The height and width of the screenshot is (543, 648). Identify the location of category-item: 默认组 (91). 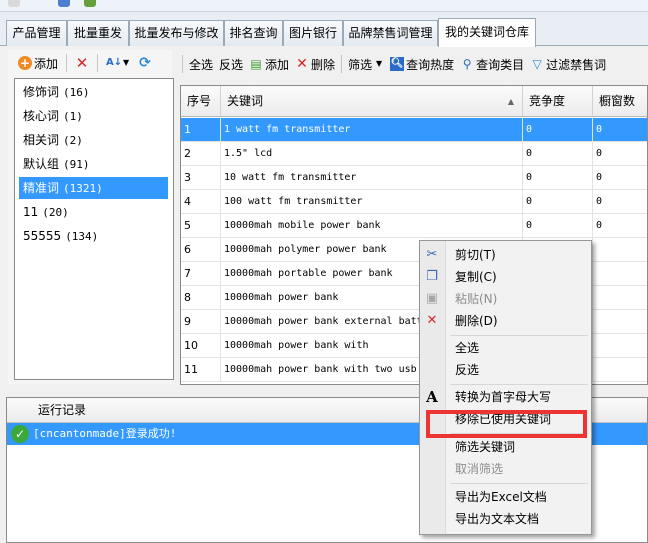
(54, 164).